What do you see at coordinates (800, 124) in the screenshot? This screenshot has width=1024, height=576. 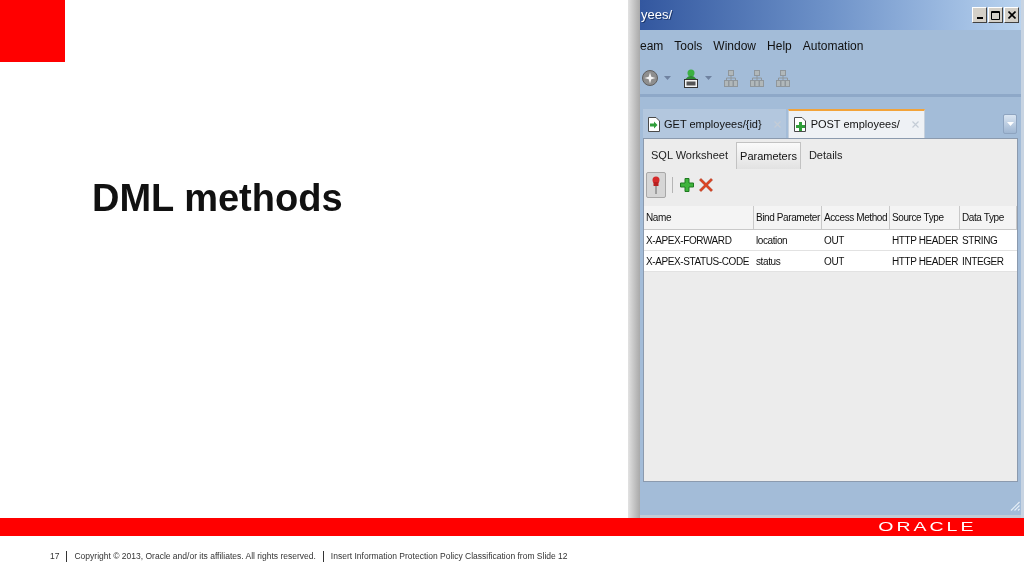 I see `document-plus-icon` at bounding box center [800, 124].